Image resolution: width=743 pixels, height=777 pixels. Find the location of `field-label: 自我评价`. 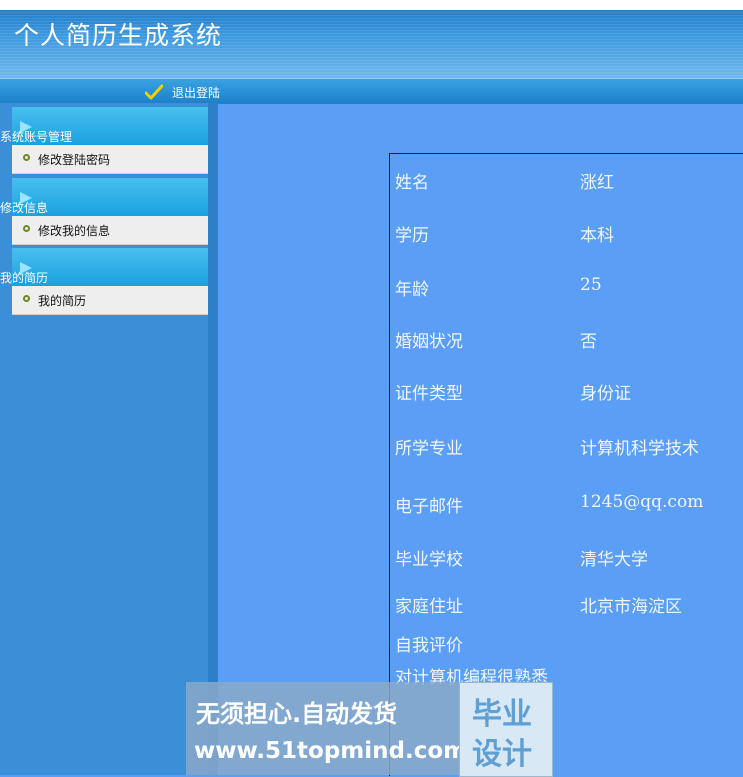

field-label: 自我评价 is located at coordinates (429, 646).